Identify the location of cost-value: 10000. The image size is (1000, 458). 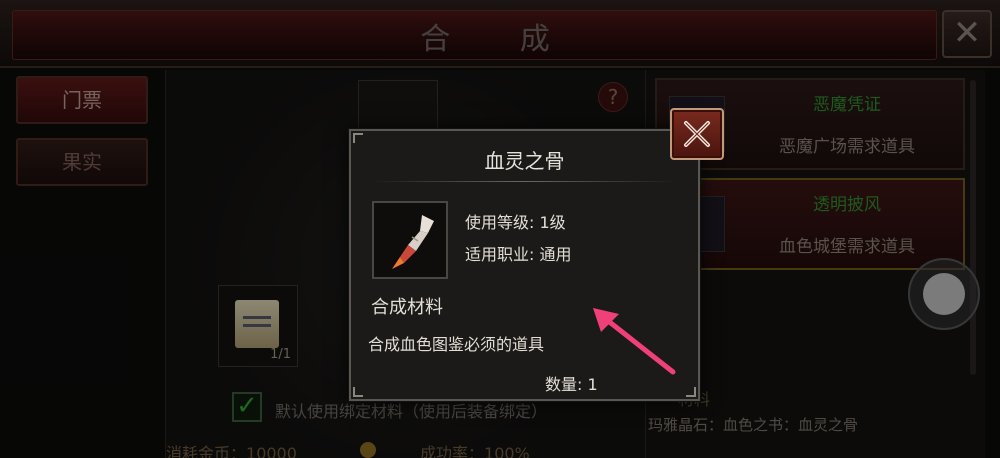
(271, 451).